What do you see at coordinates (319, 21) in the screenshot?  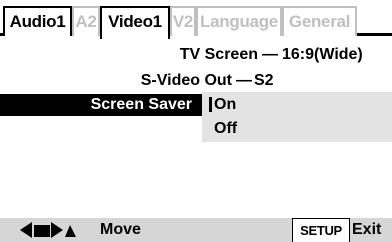 I see `tab-general: General` at bounding box center [319, 21].